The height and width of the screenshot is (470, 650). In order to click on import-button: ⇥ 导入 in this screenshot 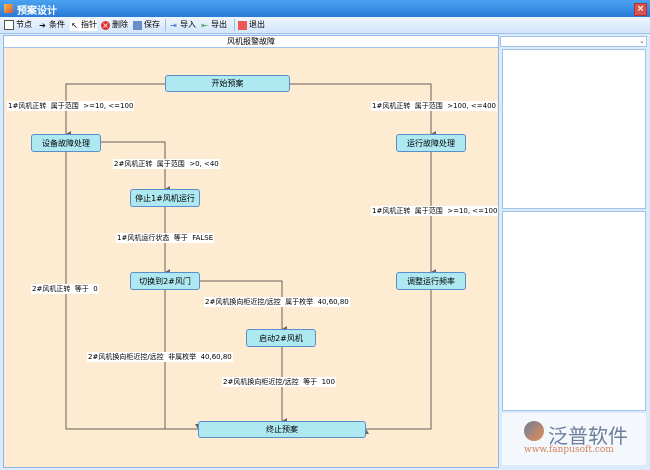, I will do `click(182, 25)`.